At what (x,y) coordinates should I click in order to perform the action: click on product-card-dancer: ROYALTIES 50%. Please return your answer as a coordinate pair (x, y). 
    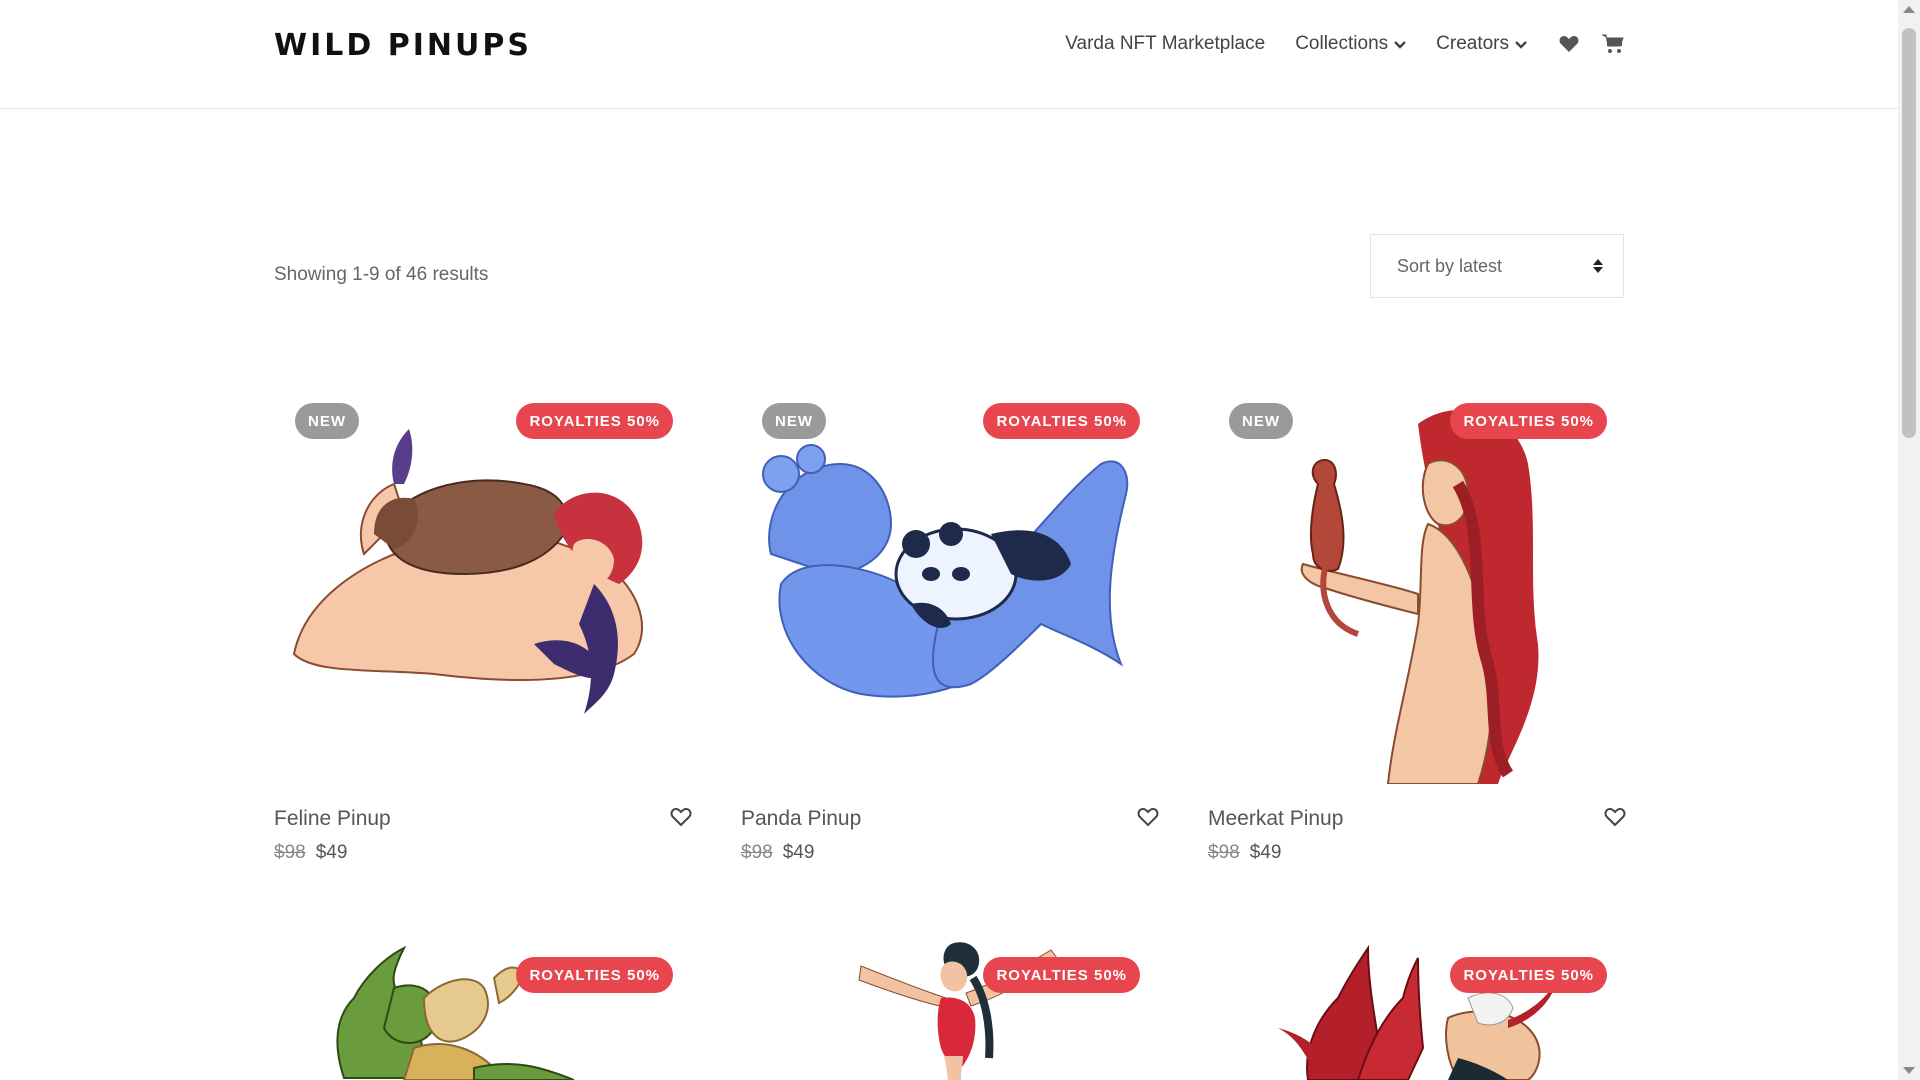
    Looking at the image, I should click on (951, 1009).